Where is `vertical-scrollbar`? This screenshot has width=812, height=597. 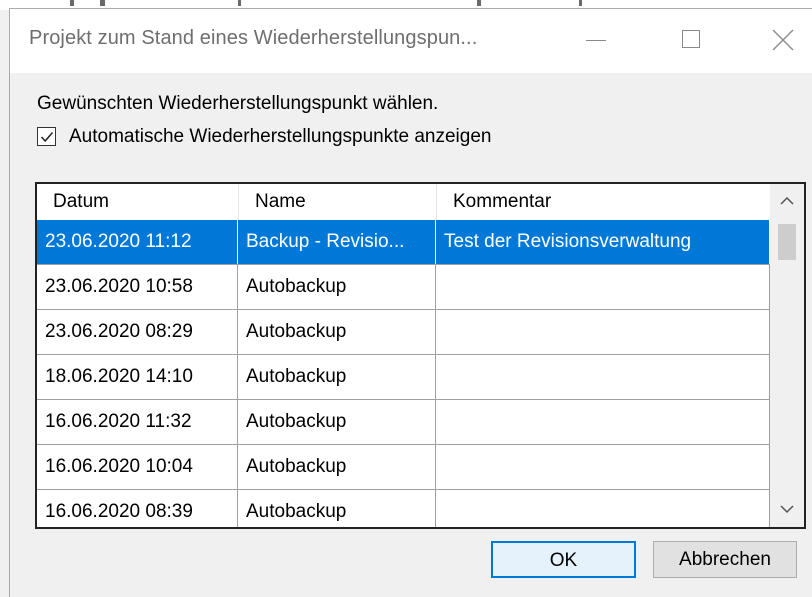 vertical-scrollbar is located at coordinates (787, 355).